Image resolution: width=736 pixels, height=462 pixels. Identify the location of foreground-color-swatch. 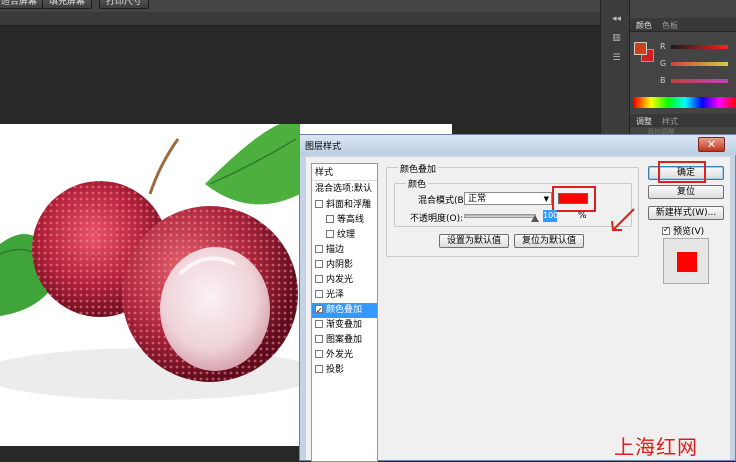
(640, 48).